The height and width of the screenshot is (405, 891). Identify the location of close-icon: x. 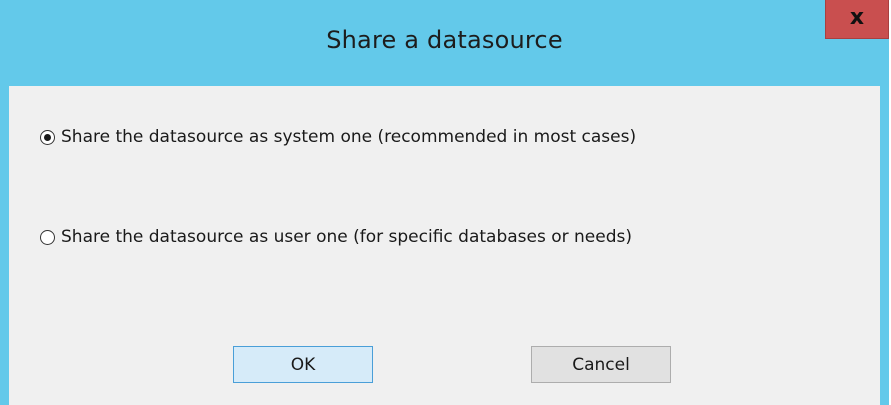
(857, 17).